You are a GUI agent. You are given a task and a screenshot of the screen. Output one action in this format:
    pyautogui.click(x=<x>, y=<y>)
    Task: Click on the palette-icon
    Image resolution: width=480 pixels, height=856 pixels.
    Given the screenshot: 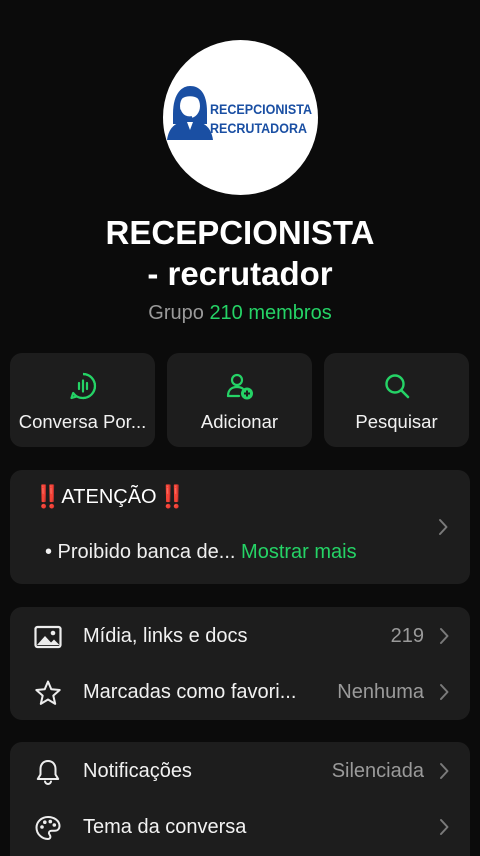 What is the action you would take?
    pyautogui.click(x=48, y=828)
    